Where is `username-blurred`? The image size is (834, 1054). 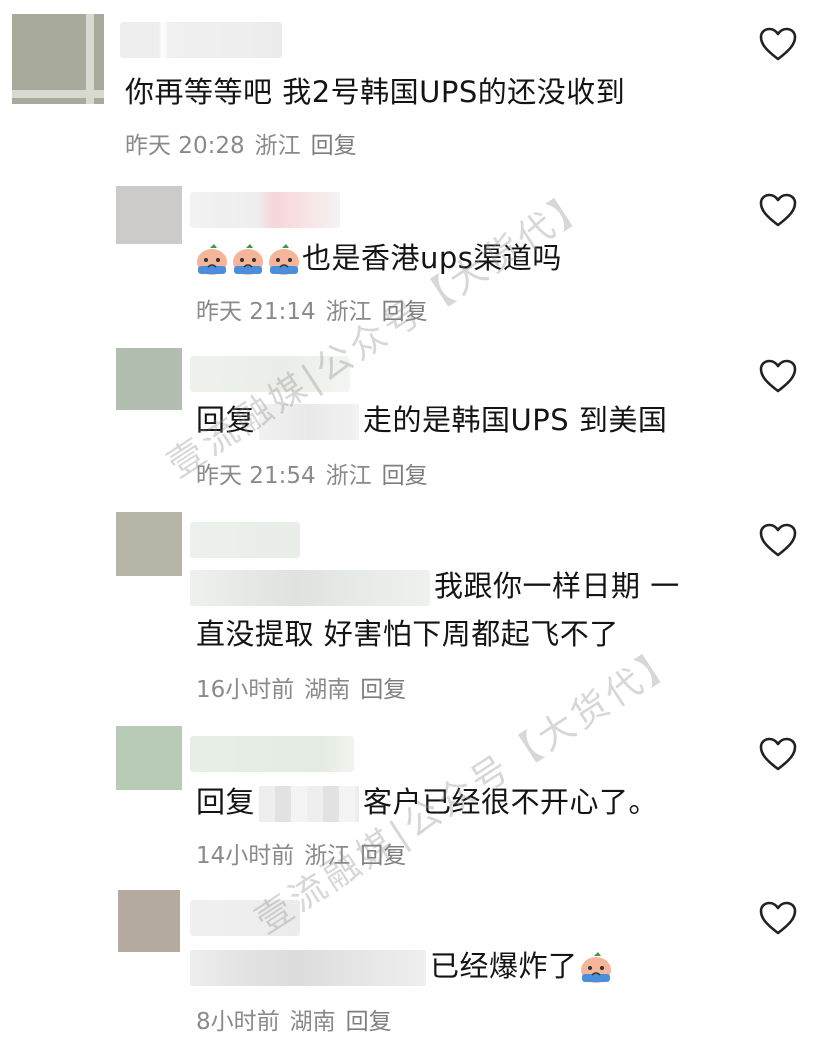 username-blurred is located at coordinates (245, 918).